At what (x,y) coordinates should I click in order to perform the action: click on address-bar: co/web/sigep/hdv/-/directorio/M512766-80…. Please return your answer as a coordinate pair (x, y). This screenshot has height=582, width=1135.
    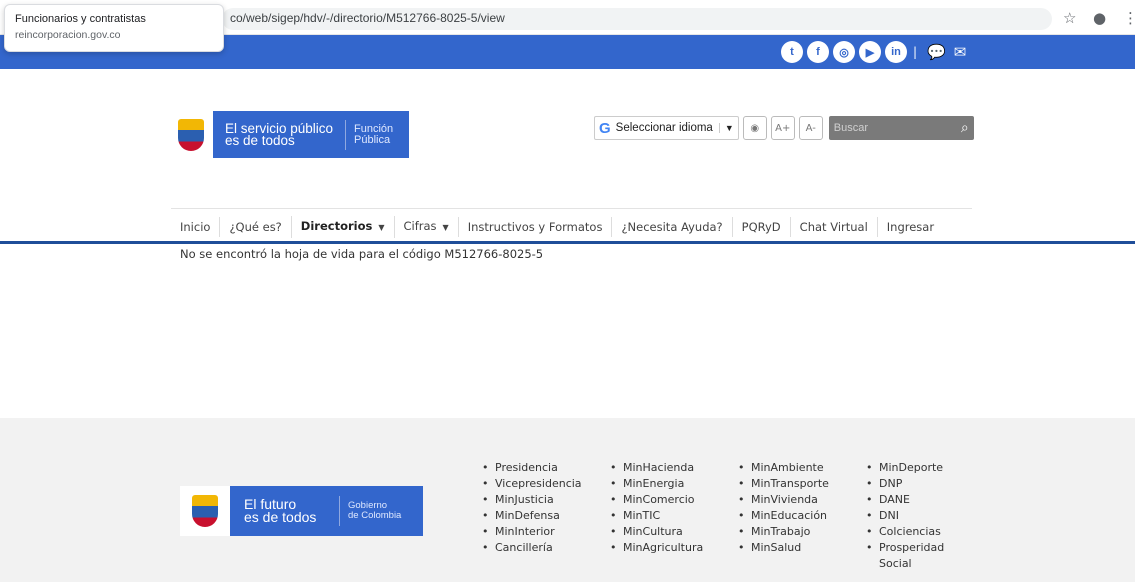
    Looking at the image, I should click on (637, 19).